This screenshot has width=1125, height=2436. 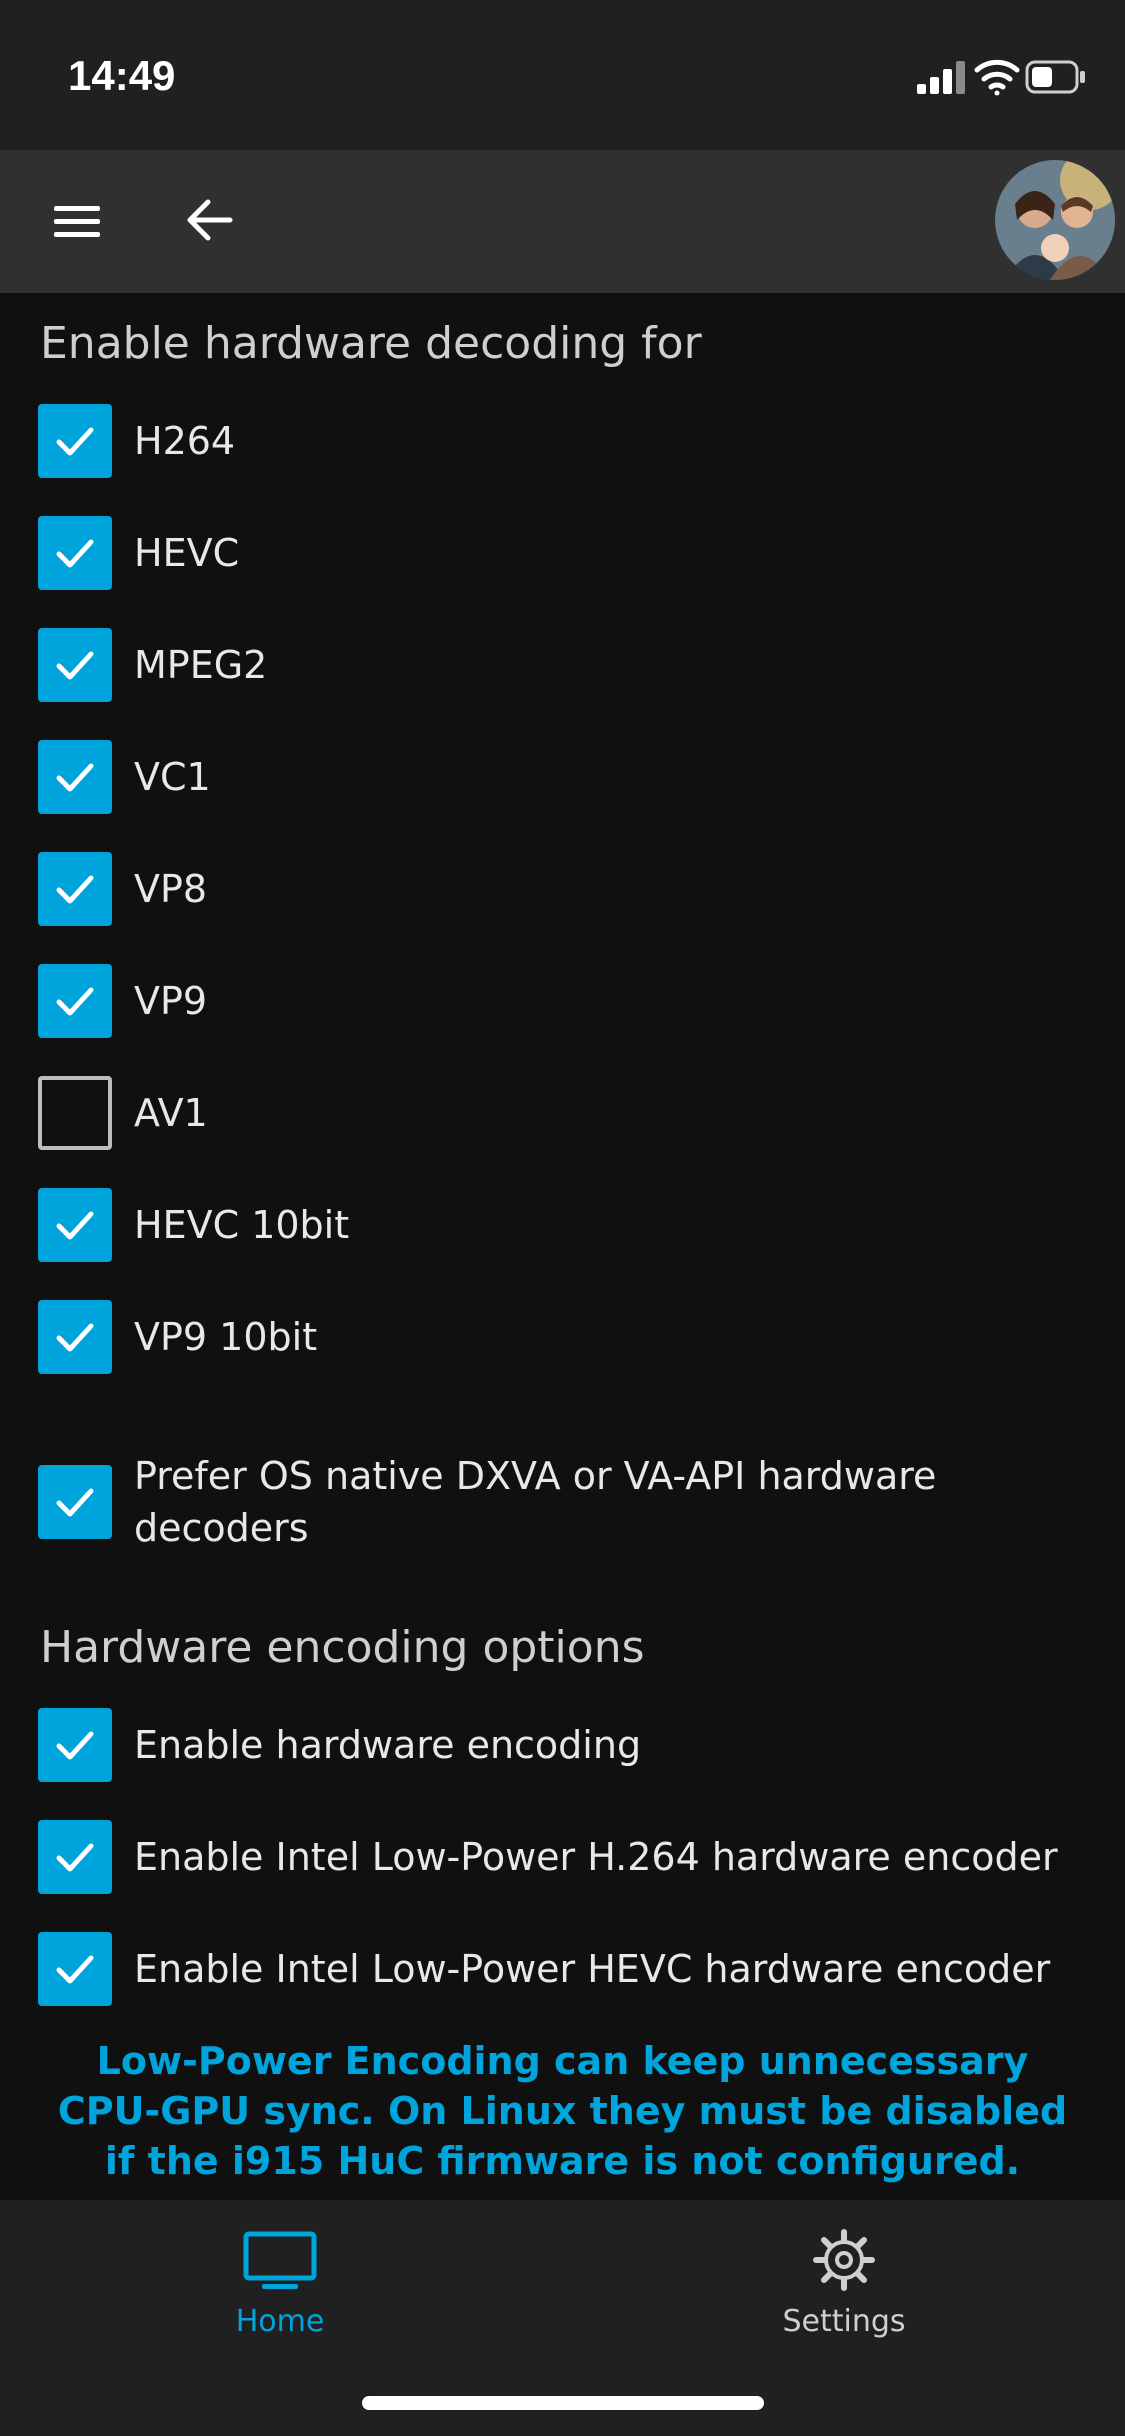 What do you see at coordinates (342, 1647) in the screenshot?
I see `encoding-section-title: Hardware encoding options` at bounding box center [342, 1647].